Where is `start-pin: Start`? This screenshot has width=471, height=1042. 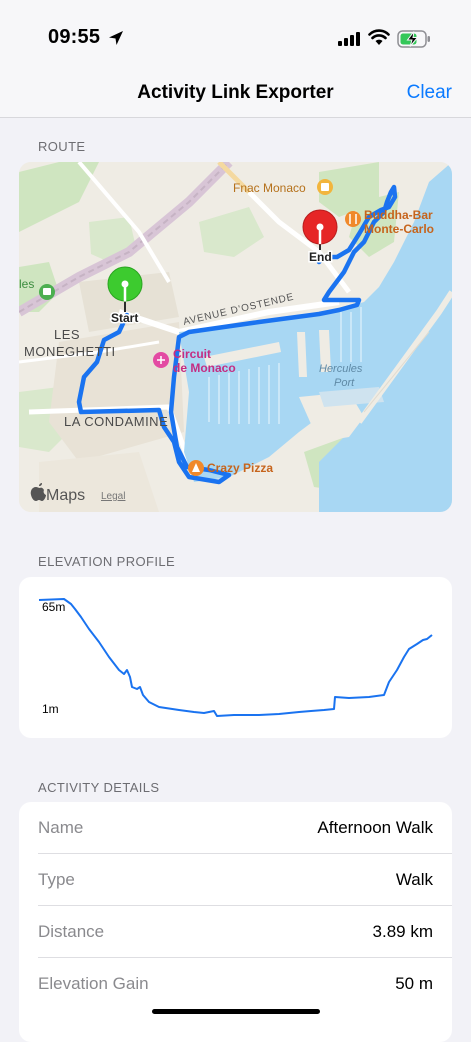
start-pin: Start is located at coordinates (125, 296).